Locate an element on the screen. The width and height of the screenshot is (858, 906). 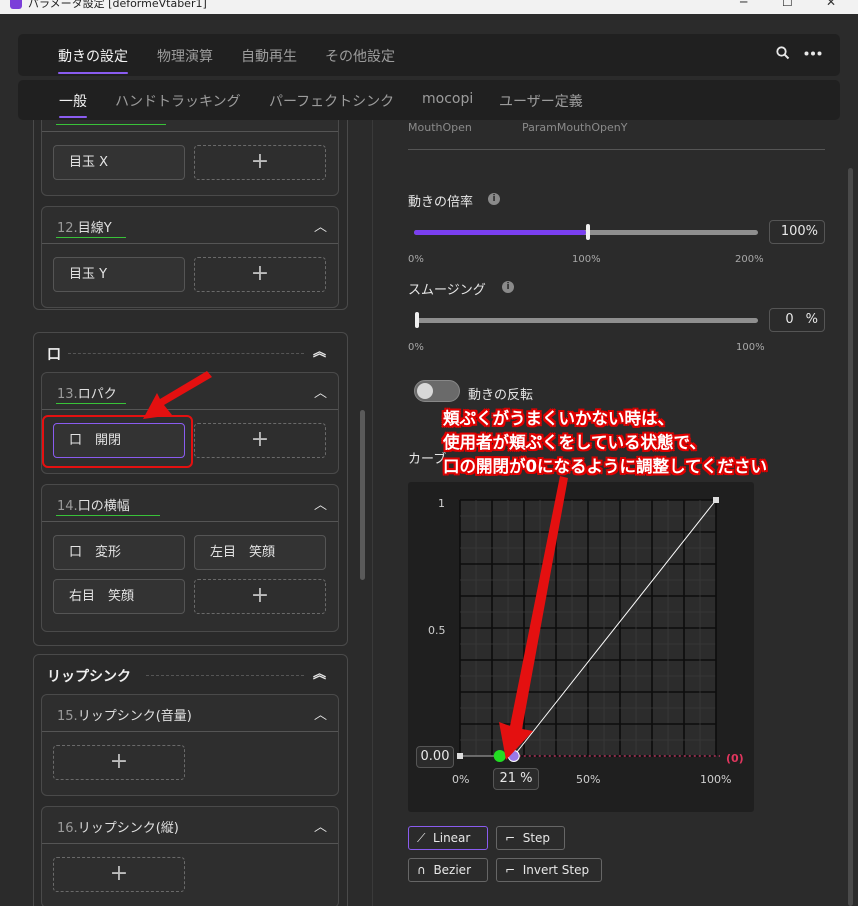
window-title: パラメータ設定 [deformeVtaber1] is located at coordinates (117, 5).